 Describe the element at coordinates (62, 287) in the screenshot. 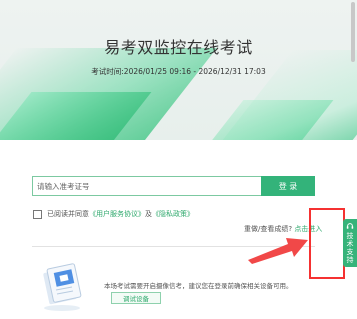

I see `device-illustration-icon` at that location.